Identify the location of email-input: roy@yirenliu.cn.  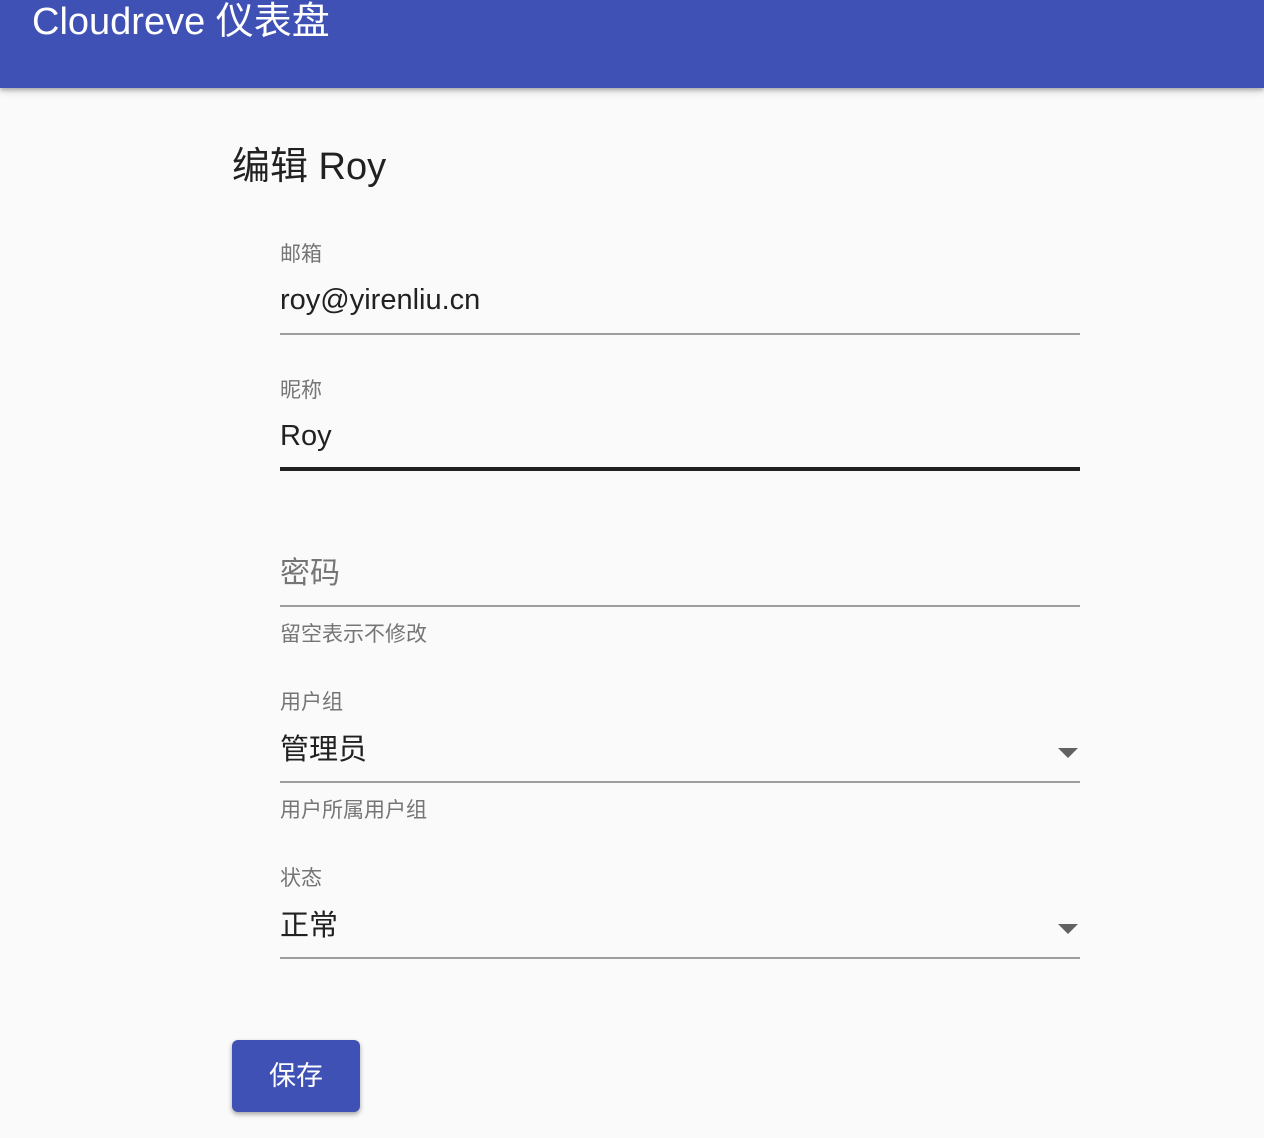
(380, 300).